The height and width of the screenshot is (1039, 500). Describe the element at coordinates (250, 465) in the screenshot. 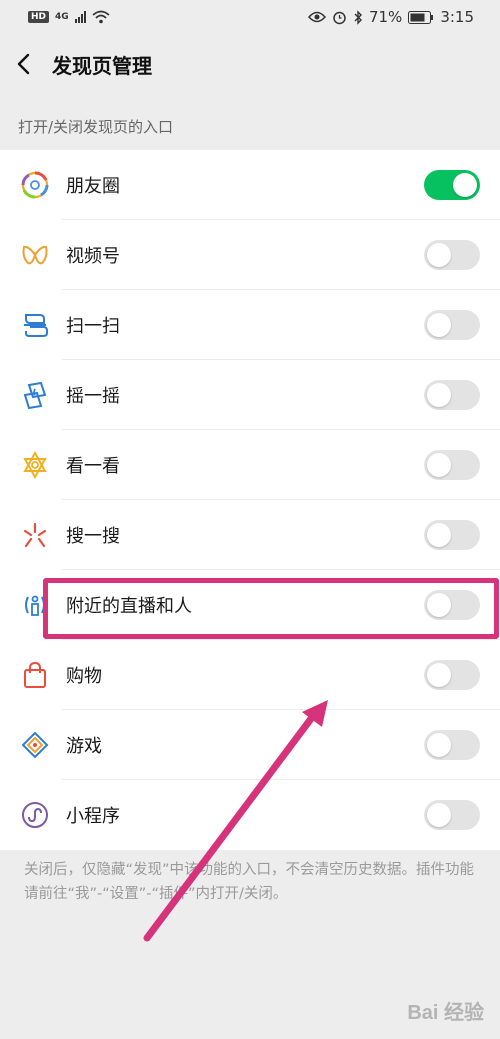

I see `row-top-stories: 看一看` at that location.